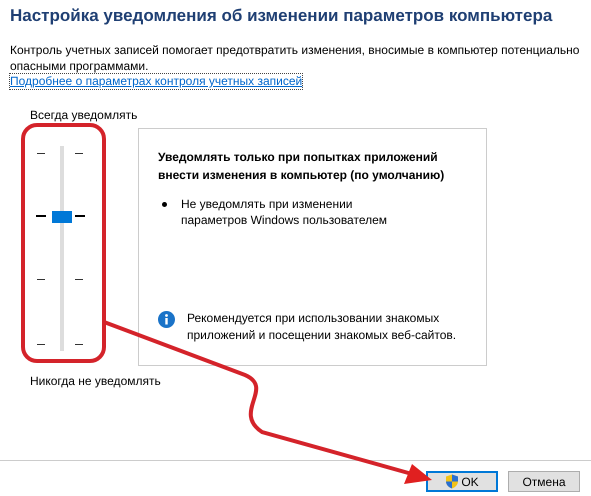 Image resolution: width=591 pixels, height=496 pixels. What do you see at coordinates (544, 481) in the screenshot?
I see `cancel-button: Отмена` at bounding box center [544, 481].